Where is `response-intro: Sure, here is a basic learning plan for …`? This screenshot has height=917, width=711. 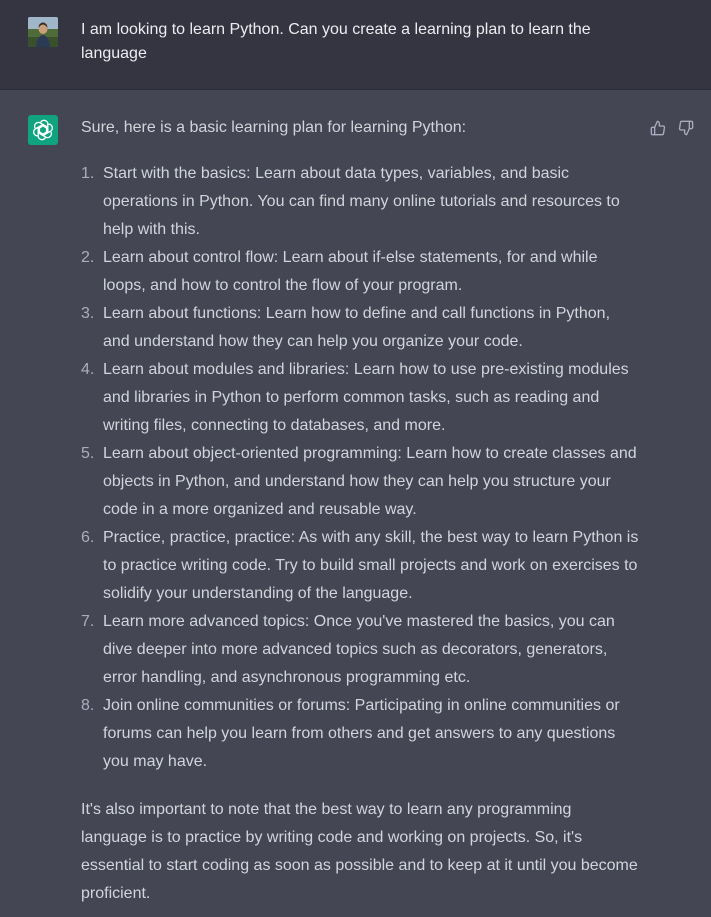 response-intro: Sure, here is a basic learning plan for … is located at coordinates (274, 127).